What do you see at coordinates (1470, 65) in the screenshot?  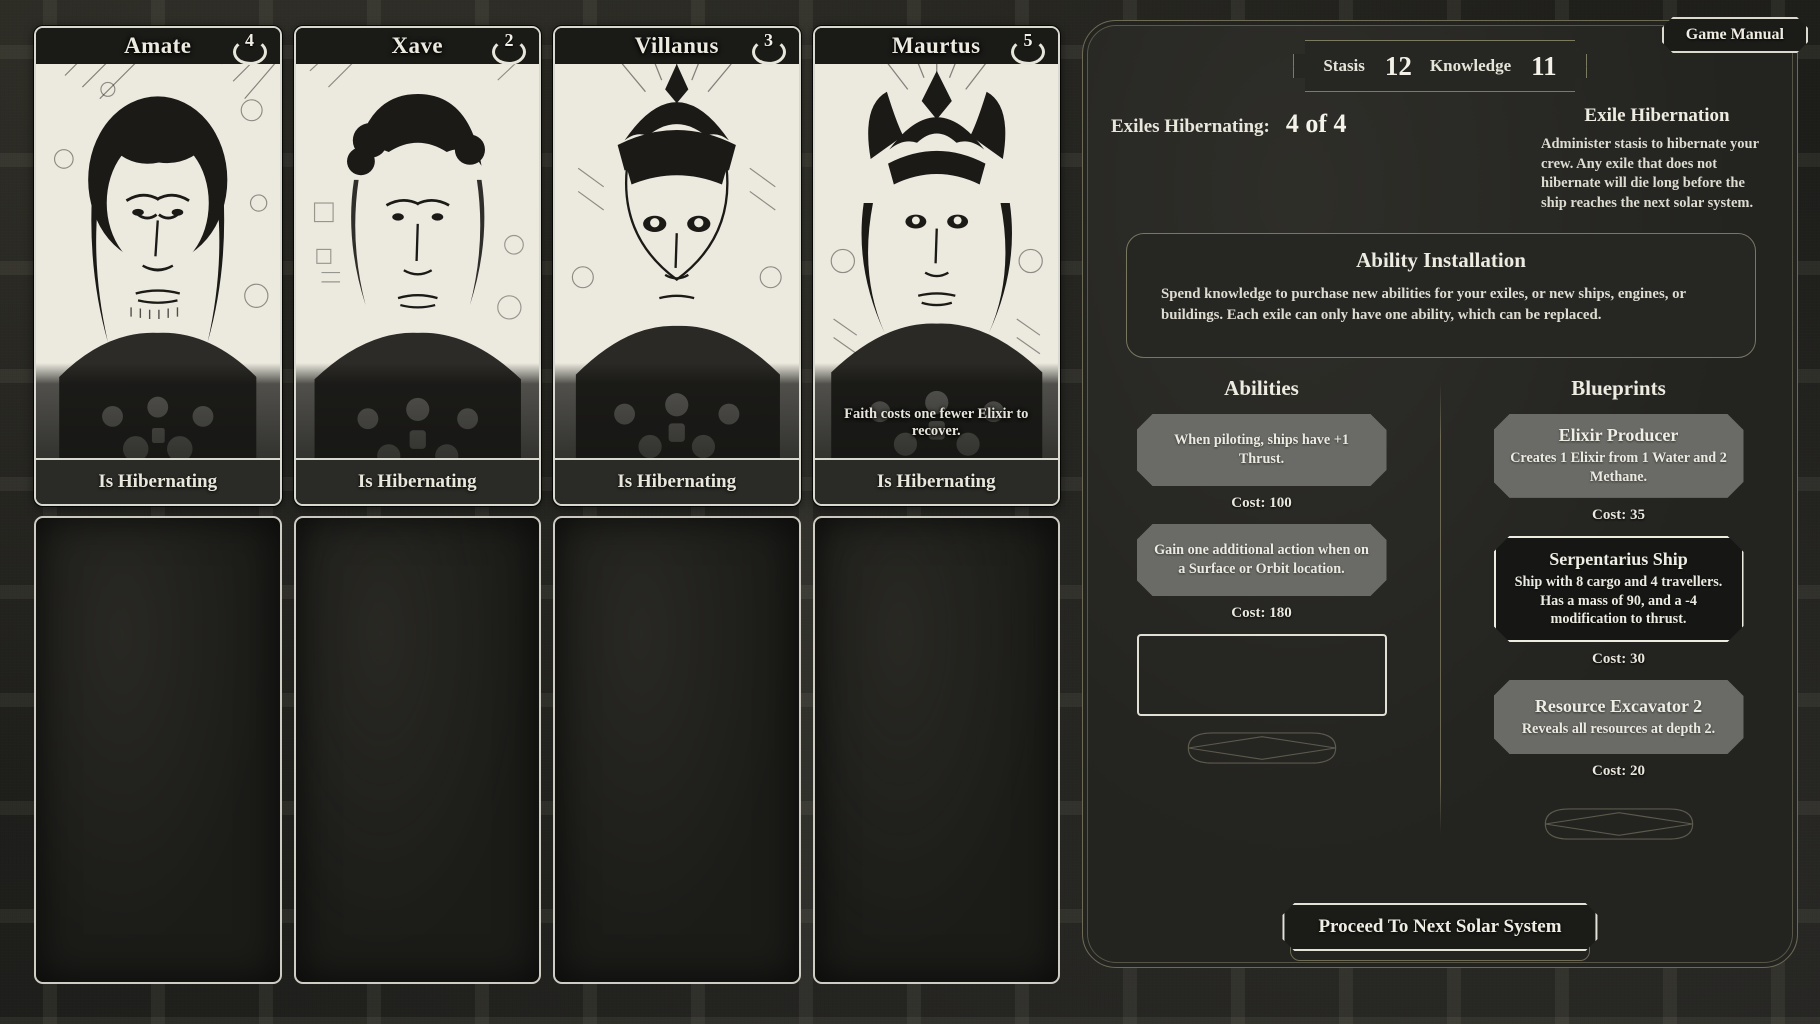 I see `knowledge-label: Knowledge` at bounding box center [1470, 65].